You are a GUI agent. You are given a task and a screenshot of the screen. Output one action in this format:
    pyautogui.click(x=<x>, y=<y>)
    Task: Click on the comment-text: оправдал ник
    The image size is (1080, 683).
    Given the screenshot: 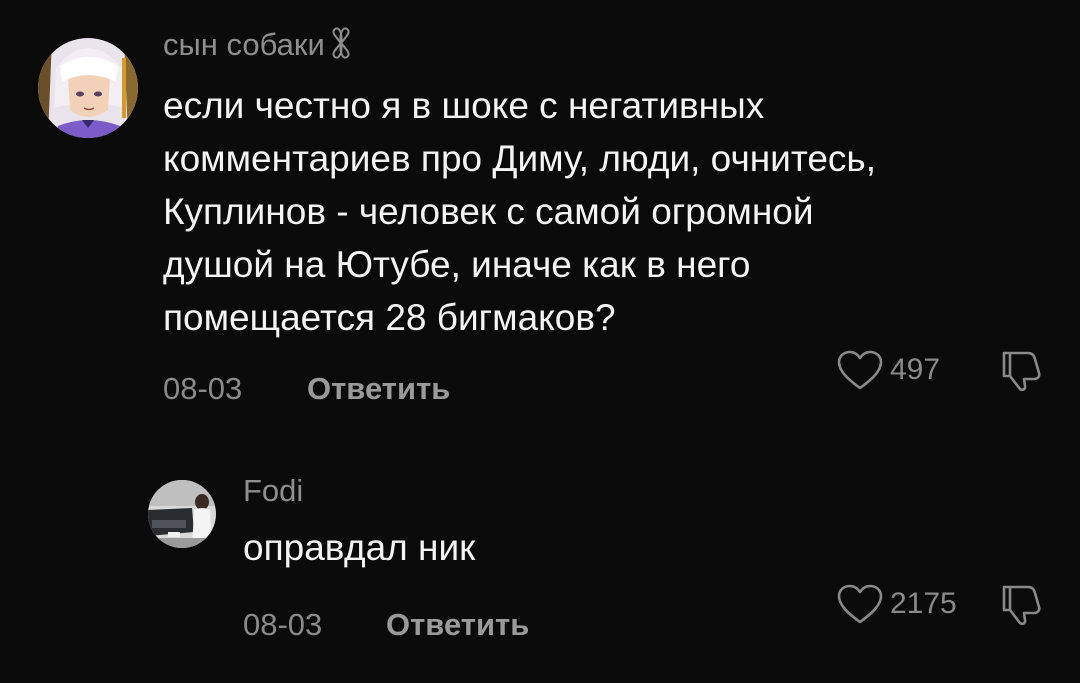 What is the action you would take?
    pyautogui.click(x=359, y=547)
    